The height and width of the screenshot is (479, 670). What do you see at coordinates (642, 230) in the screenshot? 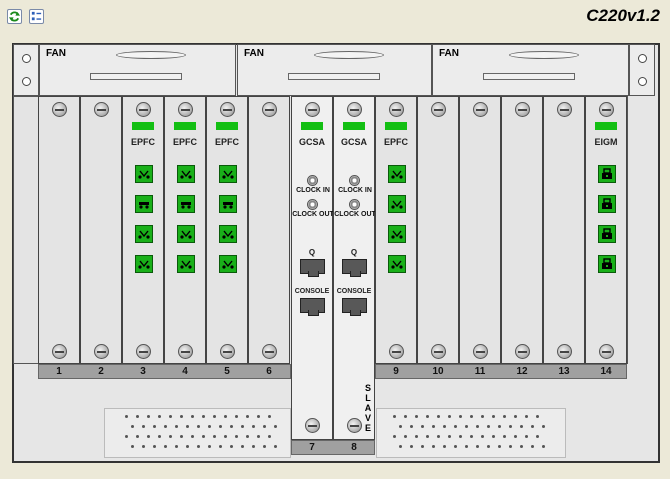
I see `right-blank-column` at bounding box center [642, 230].